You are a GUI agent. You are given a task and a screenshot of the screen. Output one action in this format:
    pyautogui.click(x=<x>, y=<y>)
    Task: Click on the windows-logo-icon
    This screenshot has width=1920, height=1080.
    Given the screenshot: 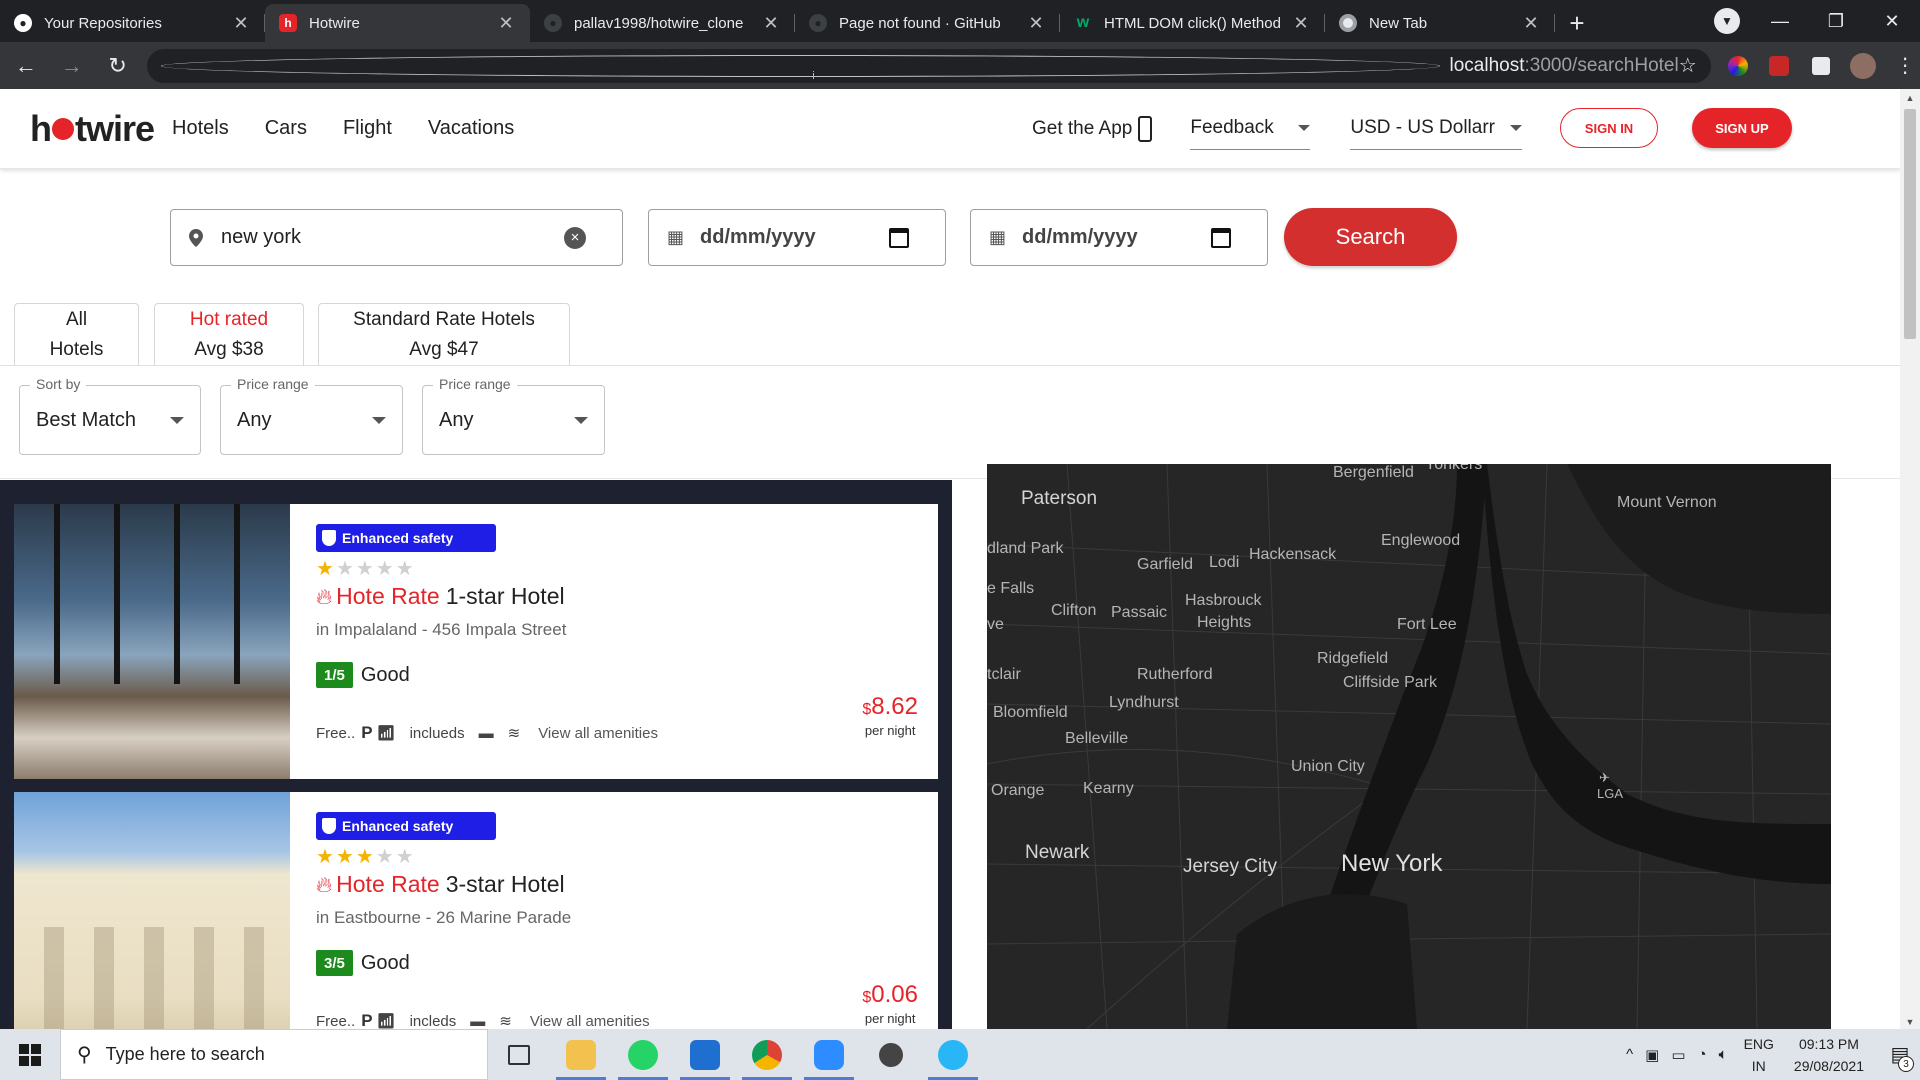 What is the action you would take?
    pyautogui.click(x=30, y=1054)
    